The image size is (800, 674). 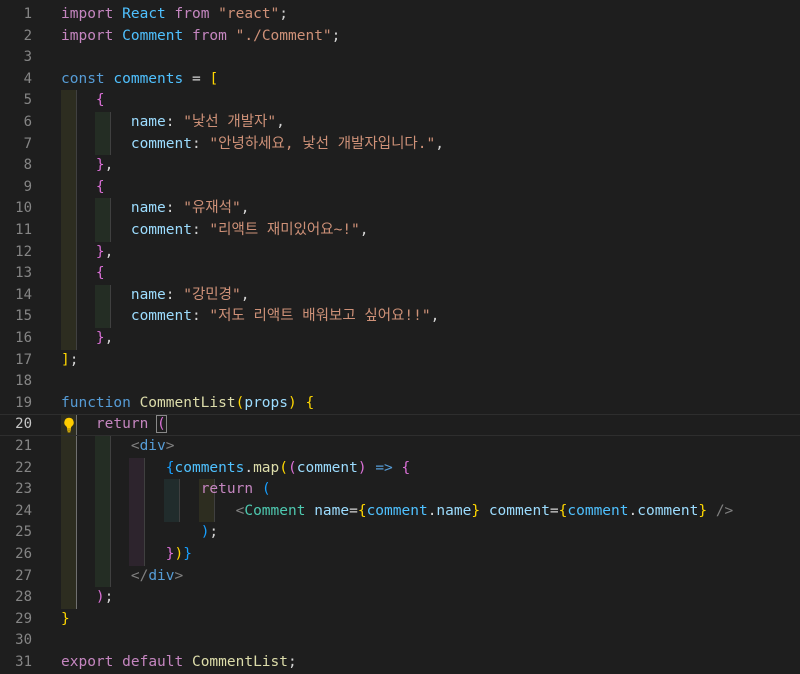 I want to click on code-text: name: "유재석",, so click(x=155, y=209).